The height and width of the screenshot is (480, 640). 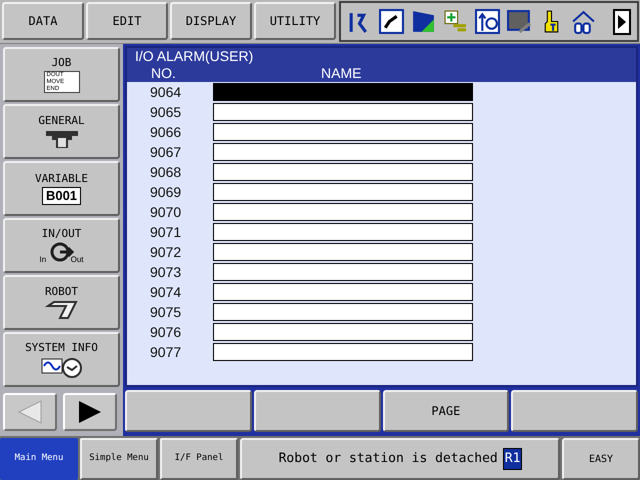 What do you see at coordinates (165, 92) in the screenshot?
I see `row-number: 9064` at bounding box center [165, 92].